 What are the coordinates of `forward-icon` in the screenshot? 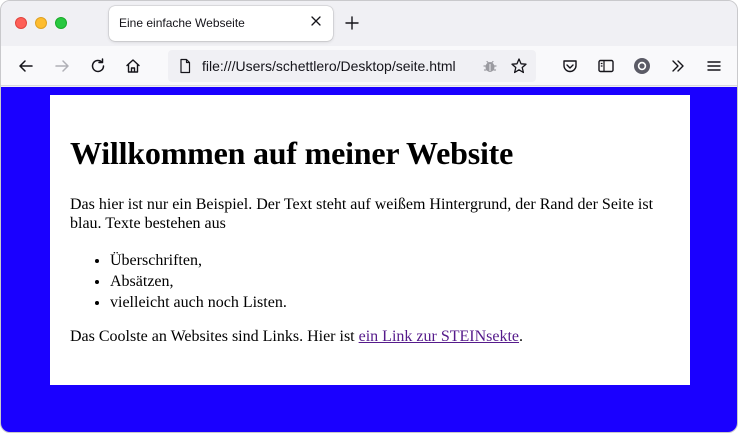 It's located at (62, 66).